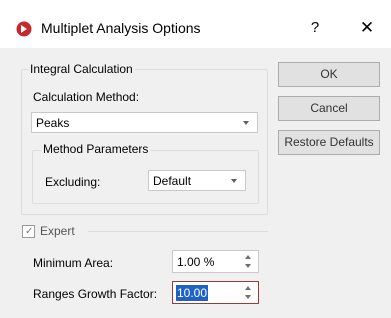 This screenshot has width=391, height=318. Describe the element at coordinates (73, 263) in the screenshot. I see `minimum-area-label: Minimum Area:` at that location.